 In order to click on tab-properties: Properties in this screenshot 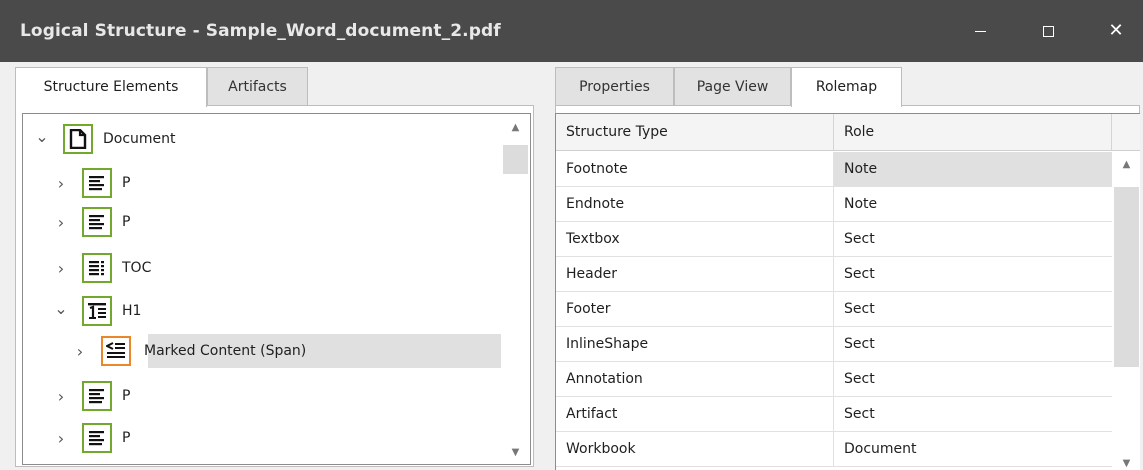, I will do `click(614, 86)`.